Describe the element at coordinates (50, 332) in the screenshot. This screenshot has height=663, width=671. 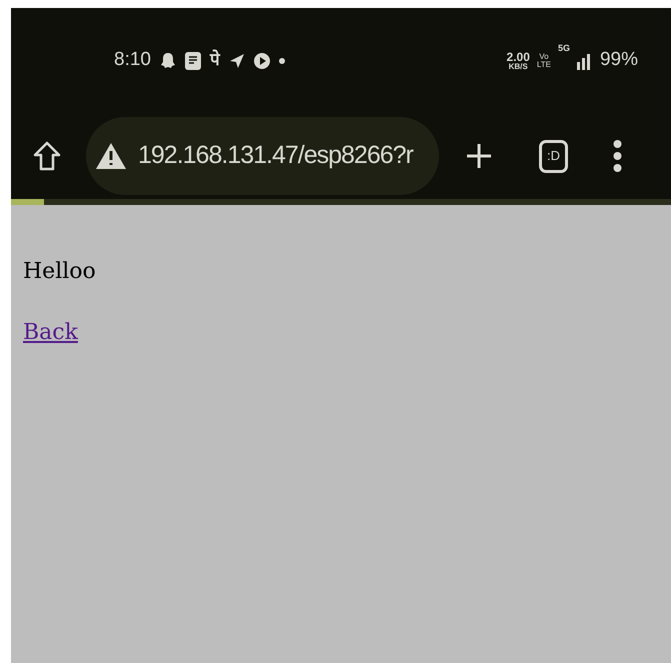
I see `back-link: Back` at that location.